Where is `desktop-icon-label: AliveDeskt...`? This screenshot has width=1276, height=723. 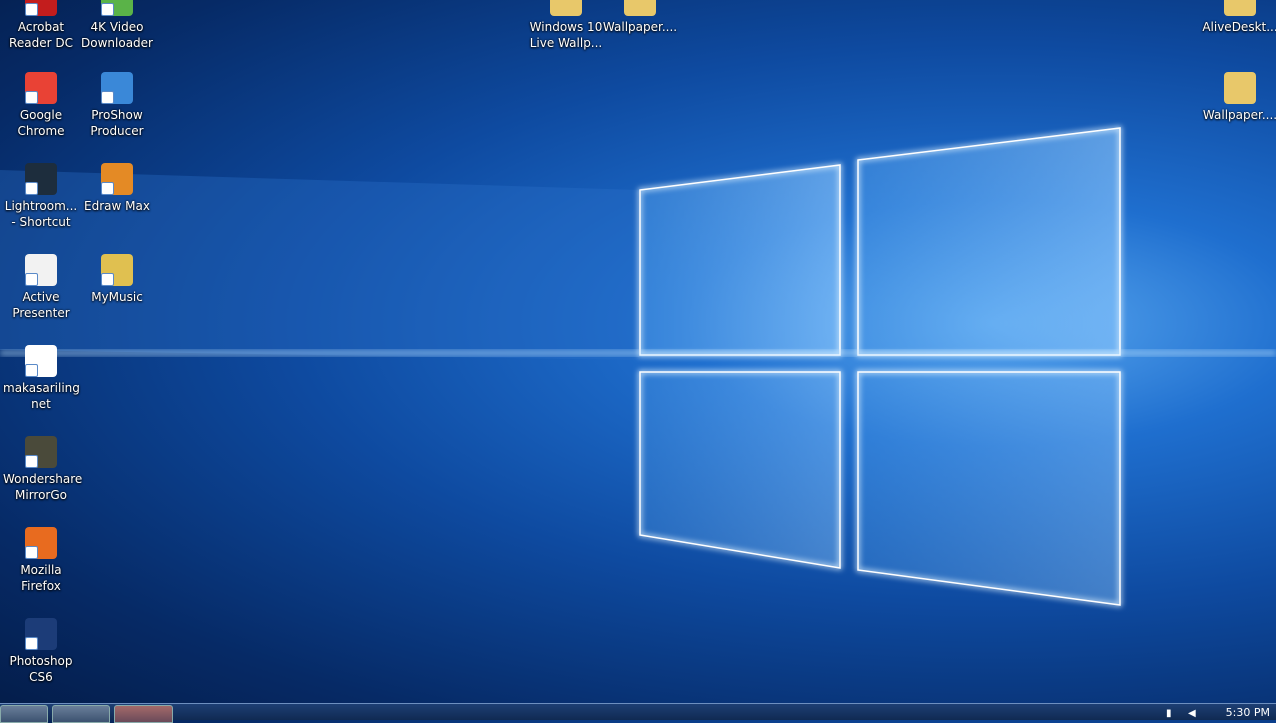 desktop-icon-label: AliveDeskt... is located at coordinates (1239, 27).